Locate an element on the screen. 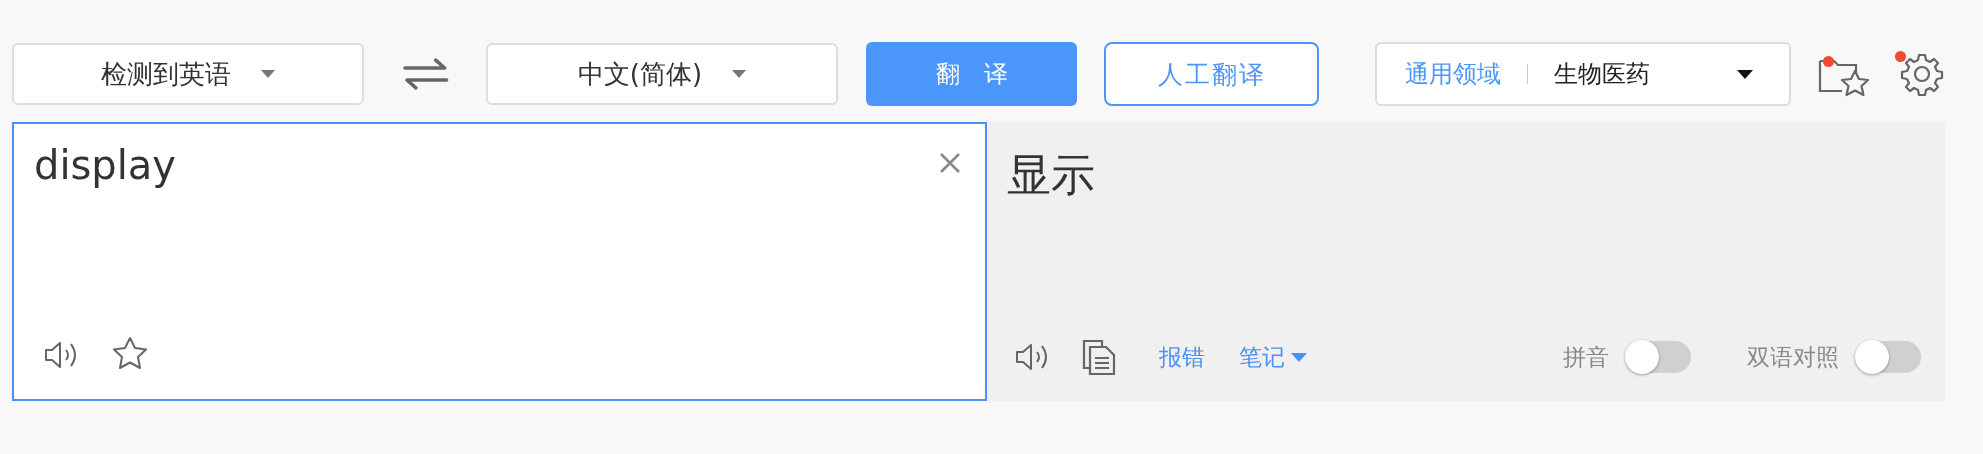 The height and width of the screenshot is (454, 1983). settings-icon is located at coordinates (1922, 74).